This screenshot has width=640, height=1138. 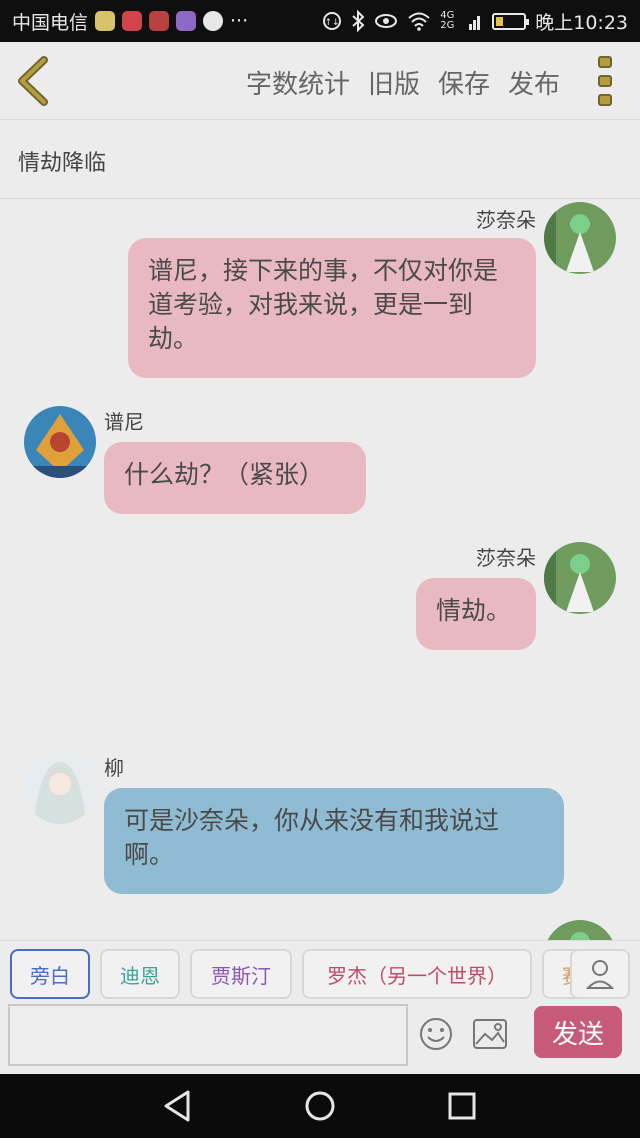 I want to click on more-notifications: ···, so click(x=239, y=21).